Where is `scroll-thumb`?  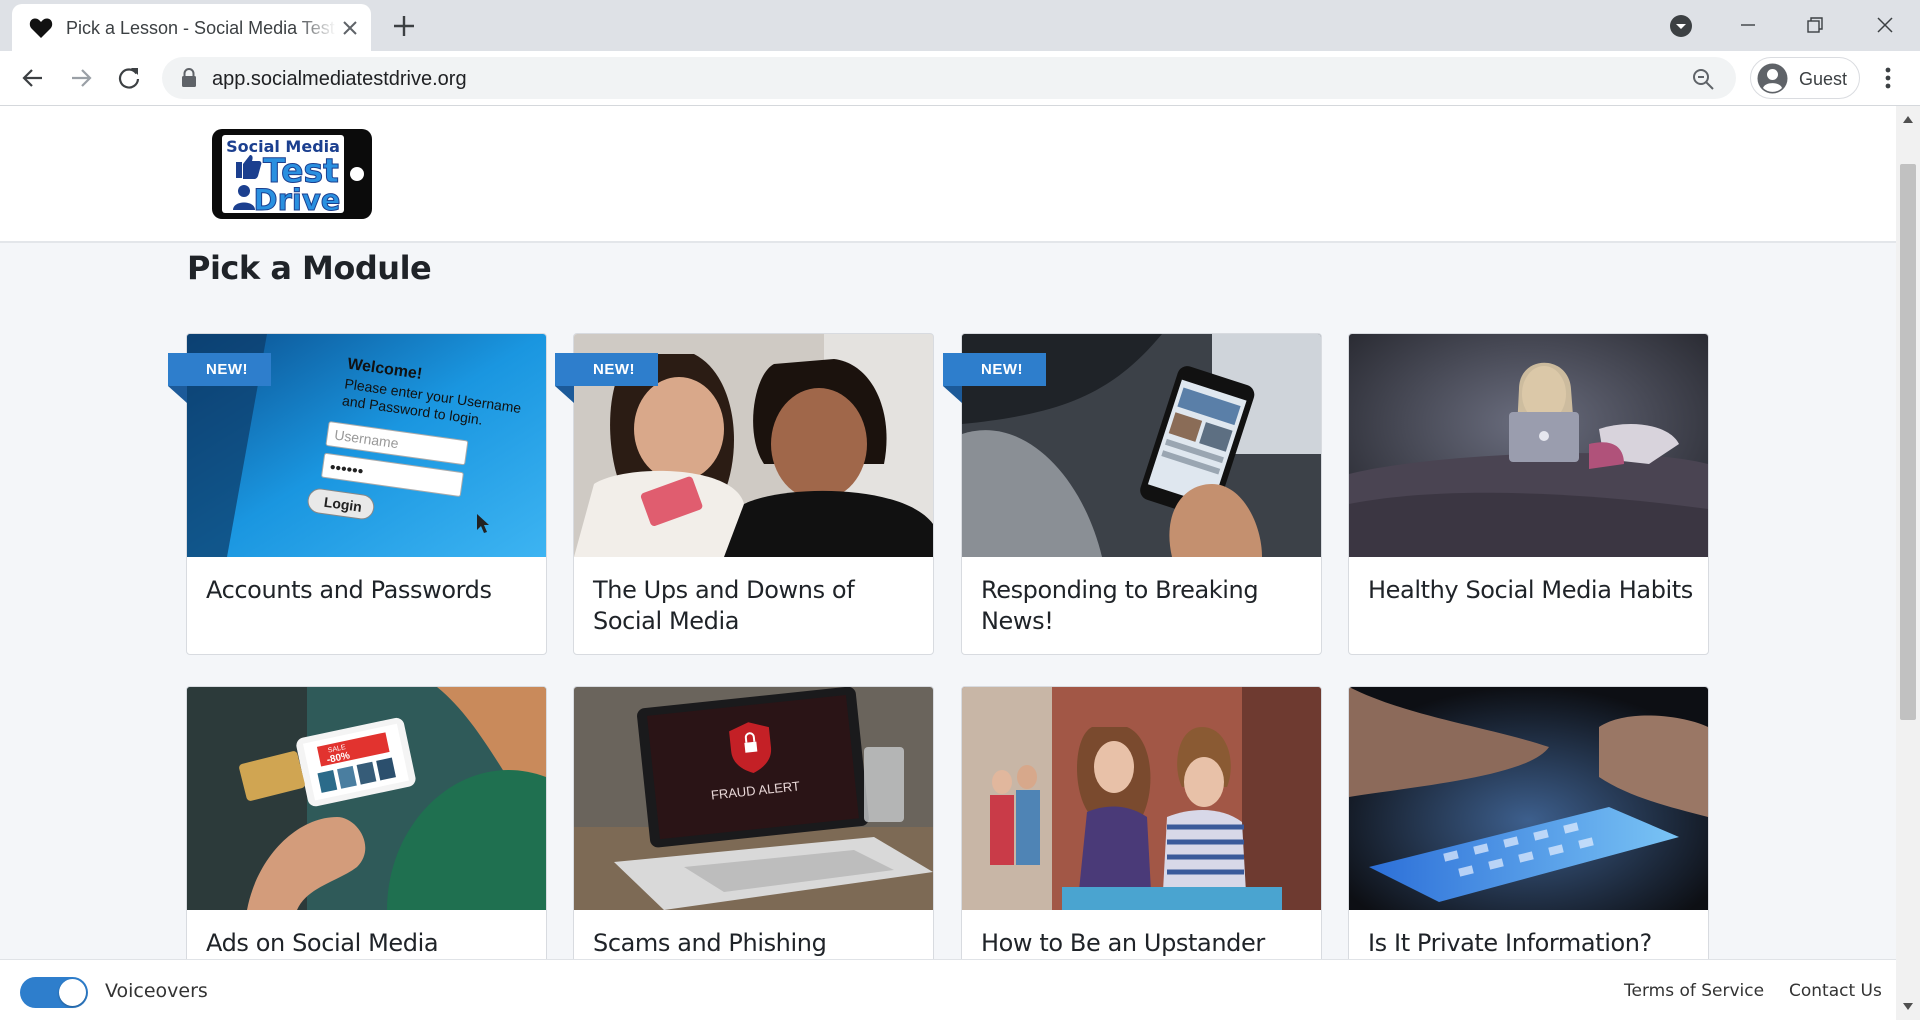 scroll-thumb is located at coordinates (1908, 442).